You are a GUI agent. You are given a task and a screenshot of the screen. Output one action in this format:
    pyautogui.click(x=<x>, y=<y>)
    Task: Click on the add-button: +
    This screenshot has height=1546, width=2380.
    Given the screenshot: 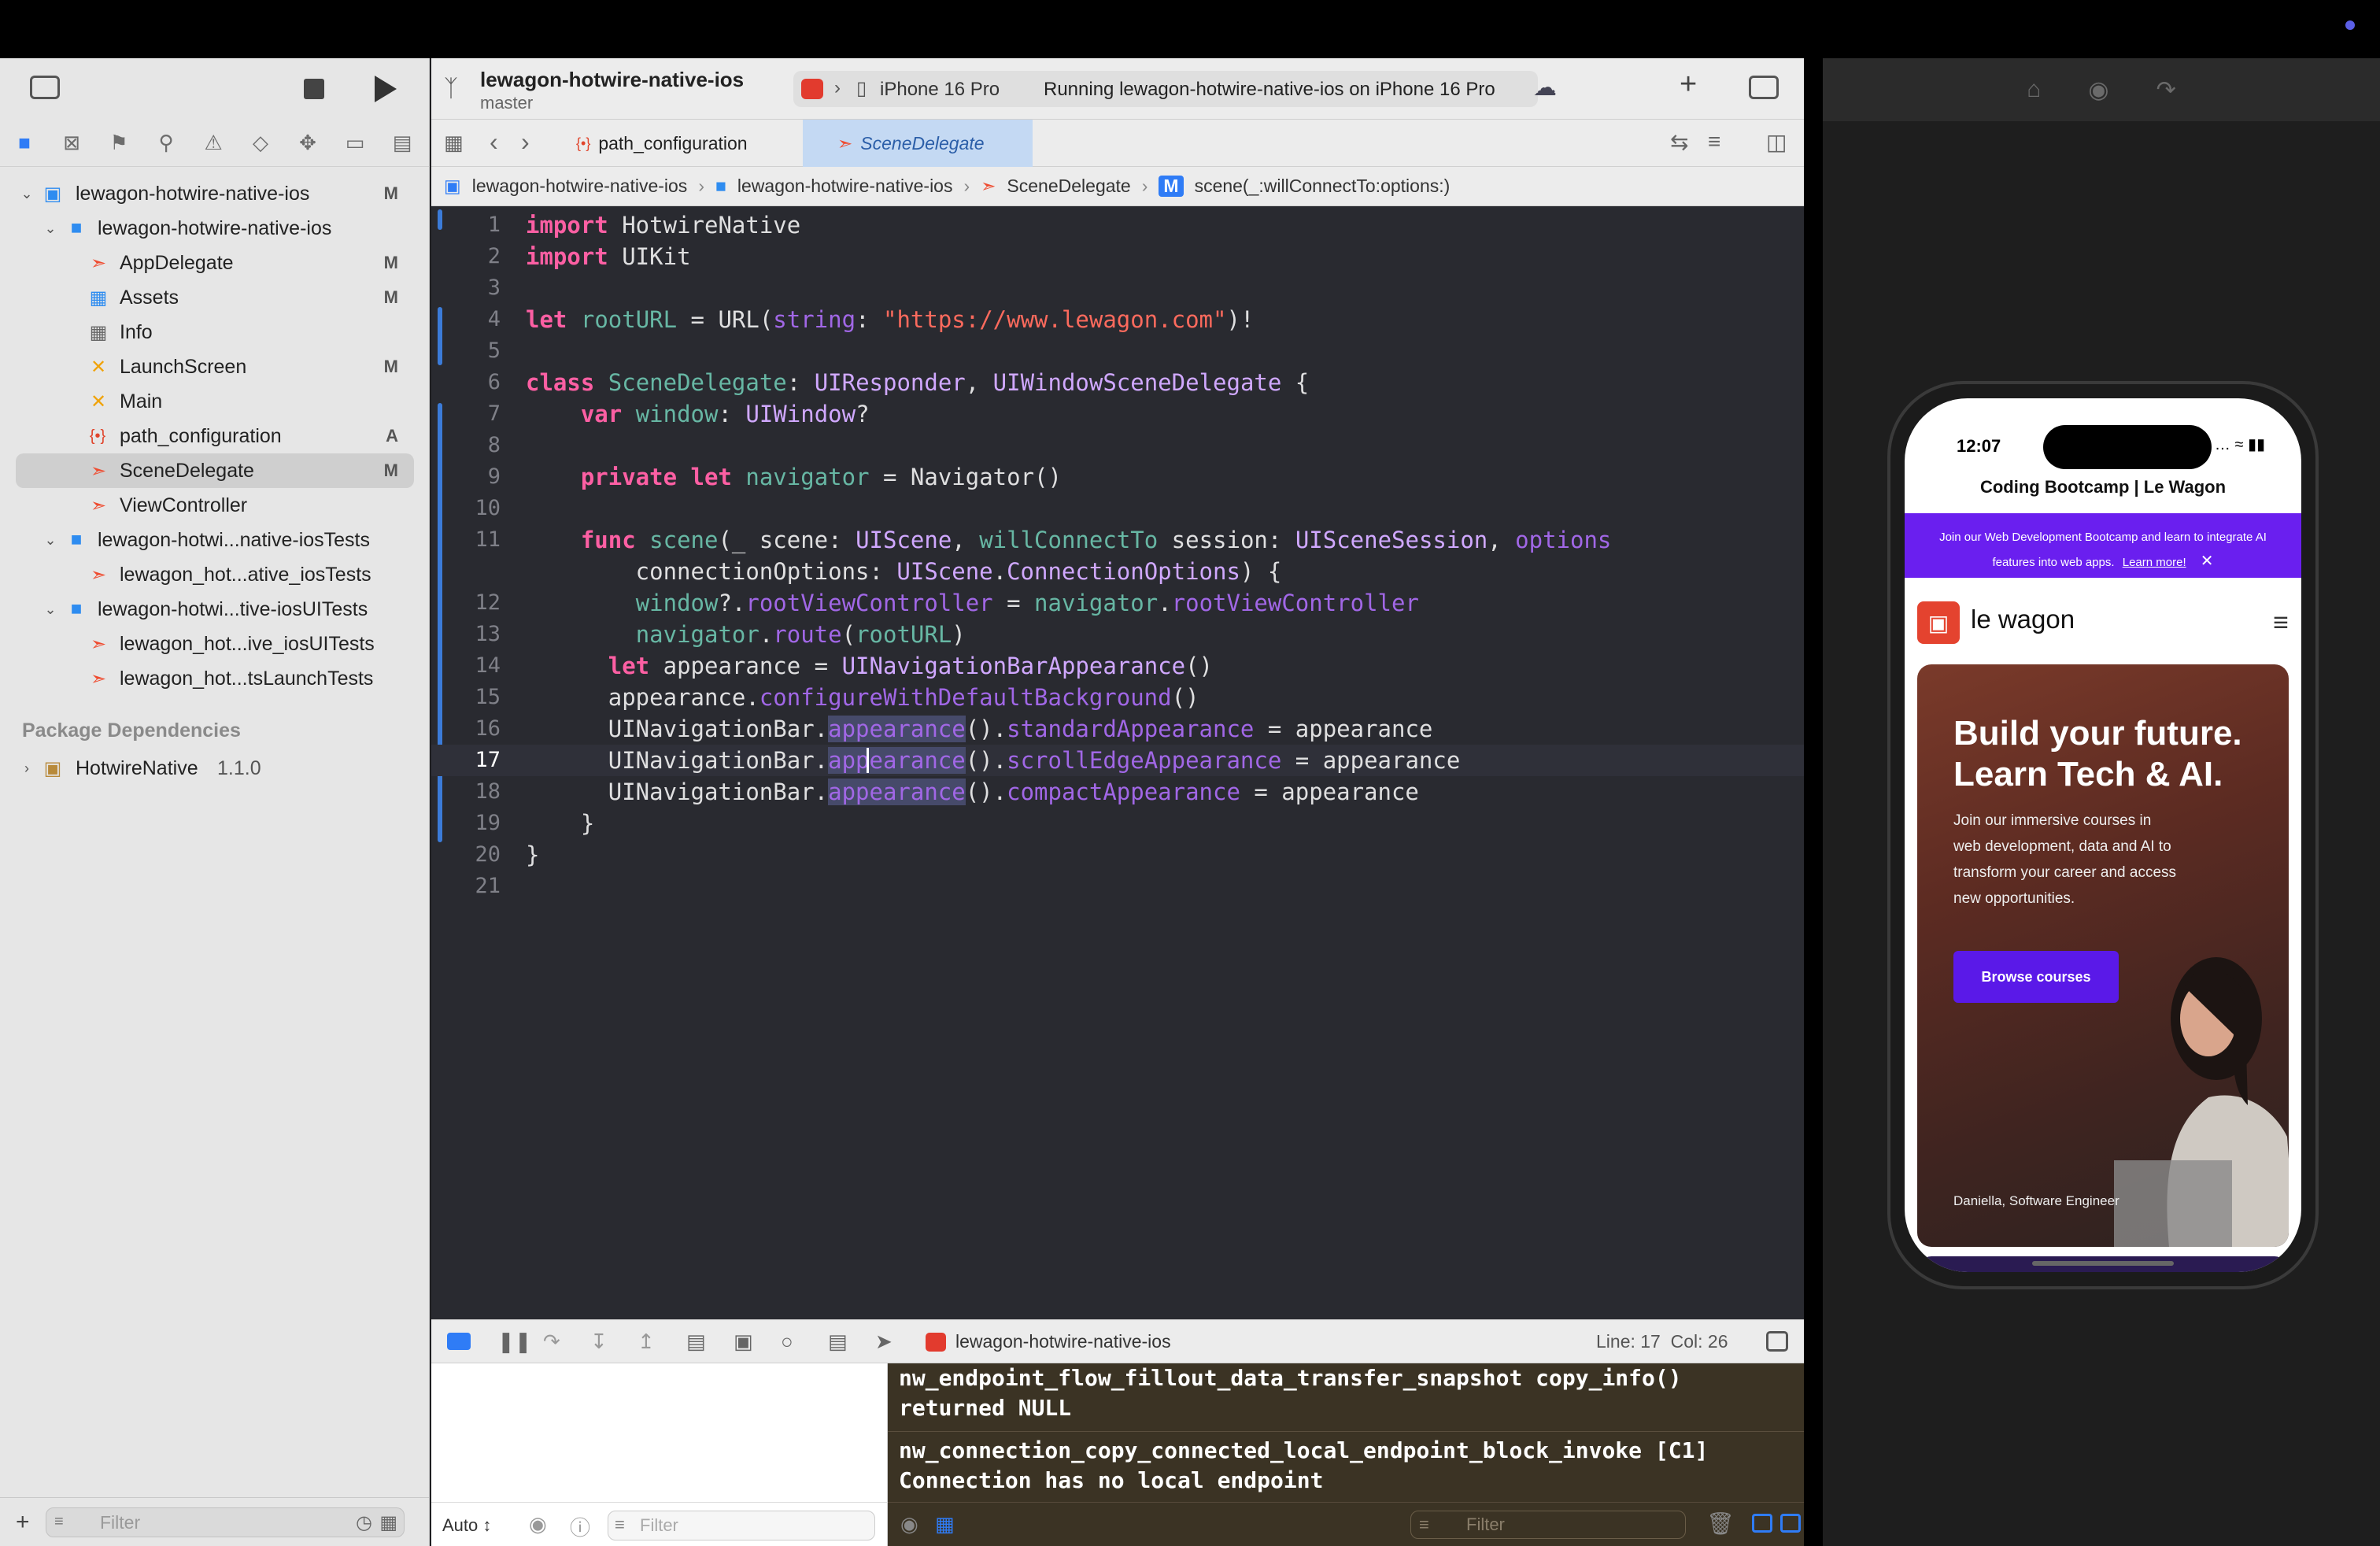 What is the action you would take?
    pyautogui.click(x=1689, y=85)
    